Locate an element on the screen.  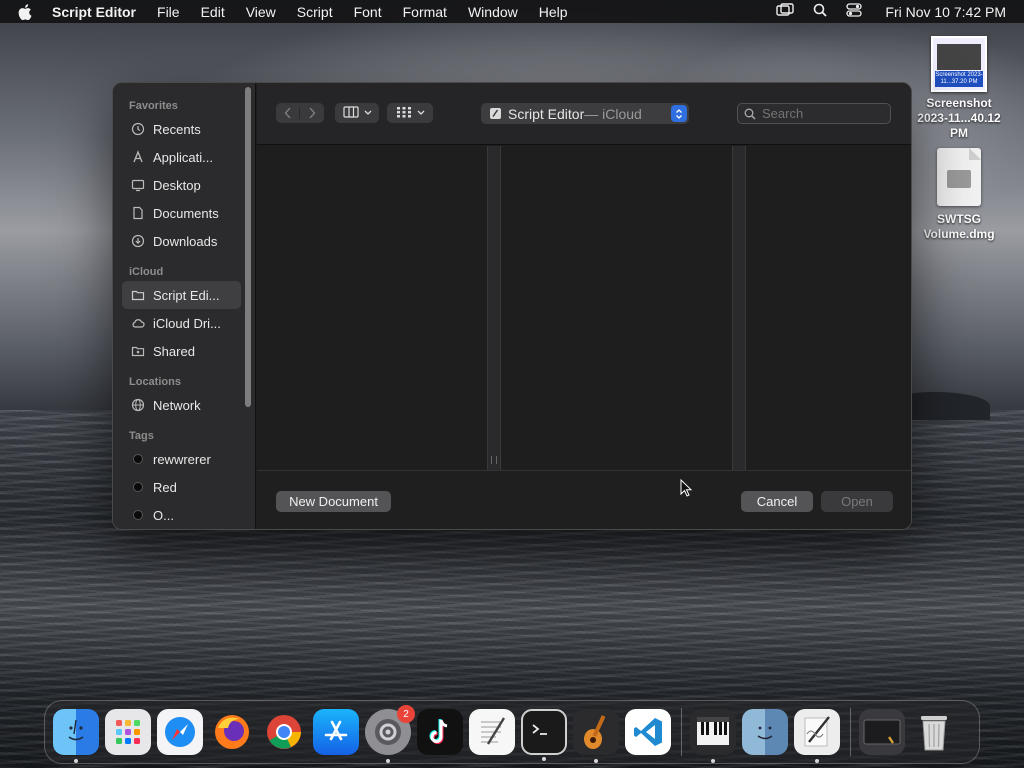
location-suffix: — iCloud is located at coordinates (613, 113).